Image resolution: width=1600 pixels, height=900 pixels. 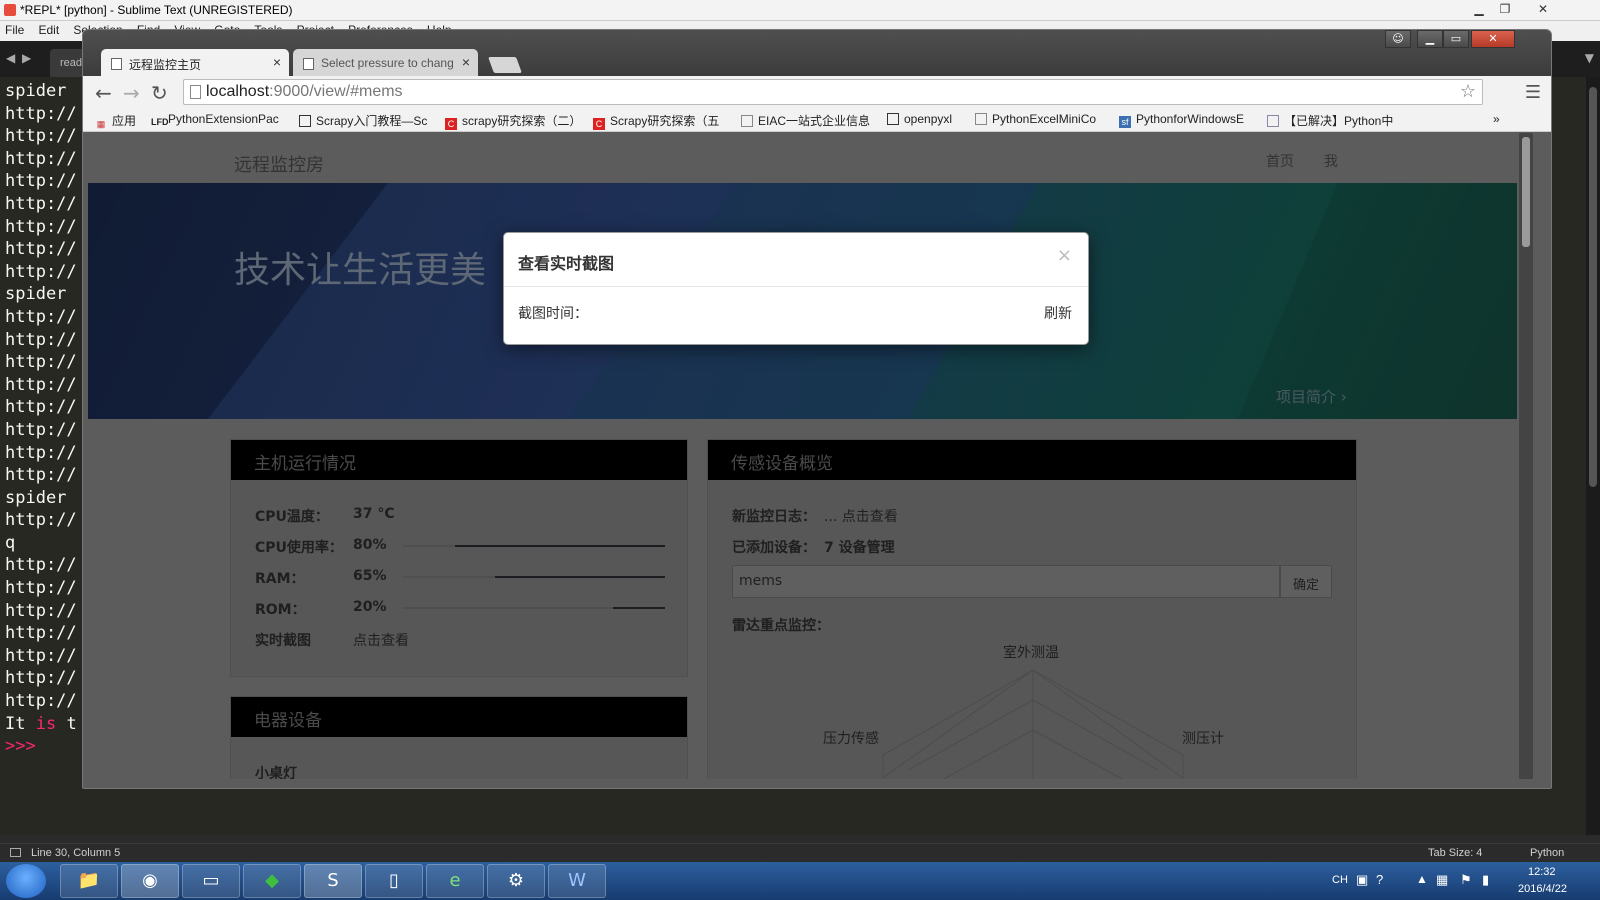 What do you see at coordinates (516, 881) in the screenshot?
I see `shell-taskbar-icon: ⚙` at bounding box center [516, 881].